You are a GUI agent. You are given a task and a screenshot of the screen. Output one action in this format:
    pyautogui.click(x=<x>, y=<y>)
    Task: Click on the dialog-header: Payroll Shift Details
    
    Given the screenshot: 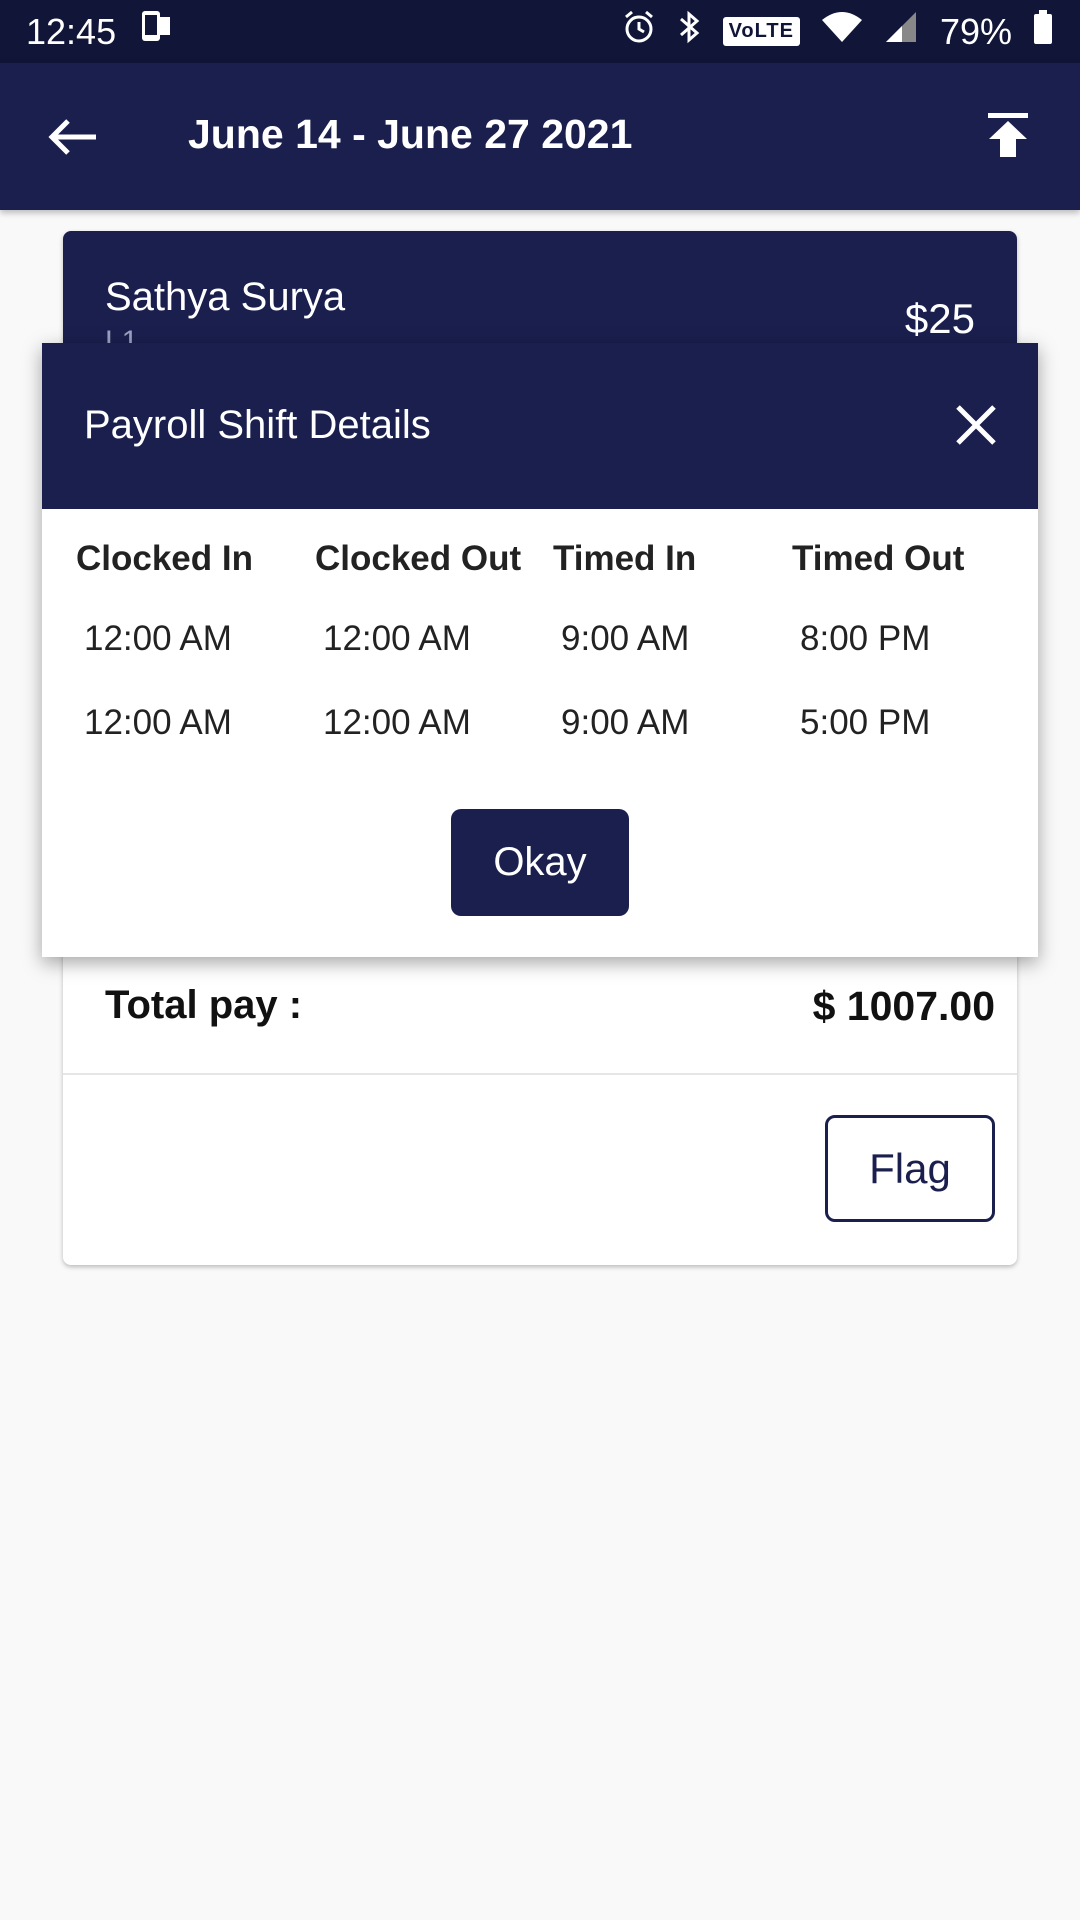 What is the action you would take?
    pyautogui.click(x=540, y=426)
    